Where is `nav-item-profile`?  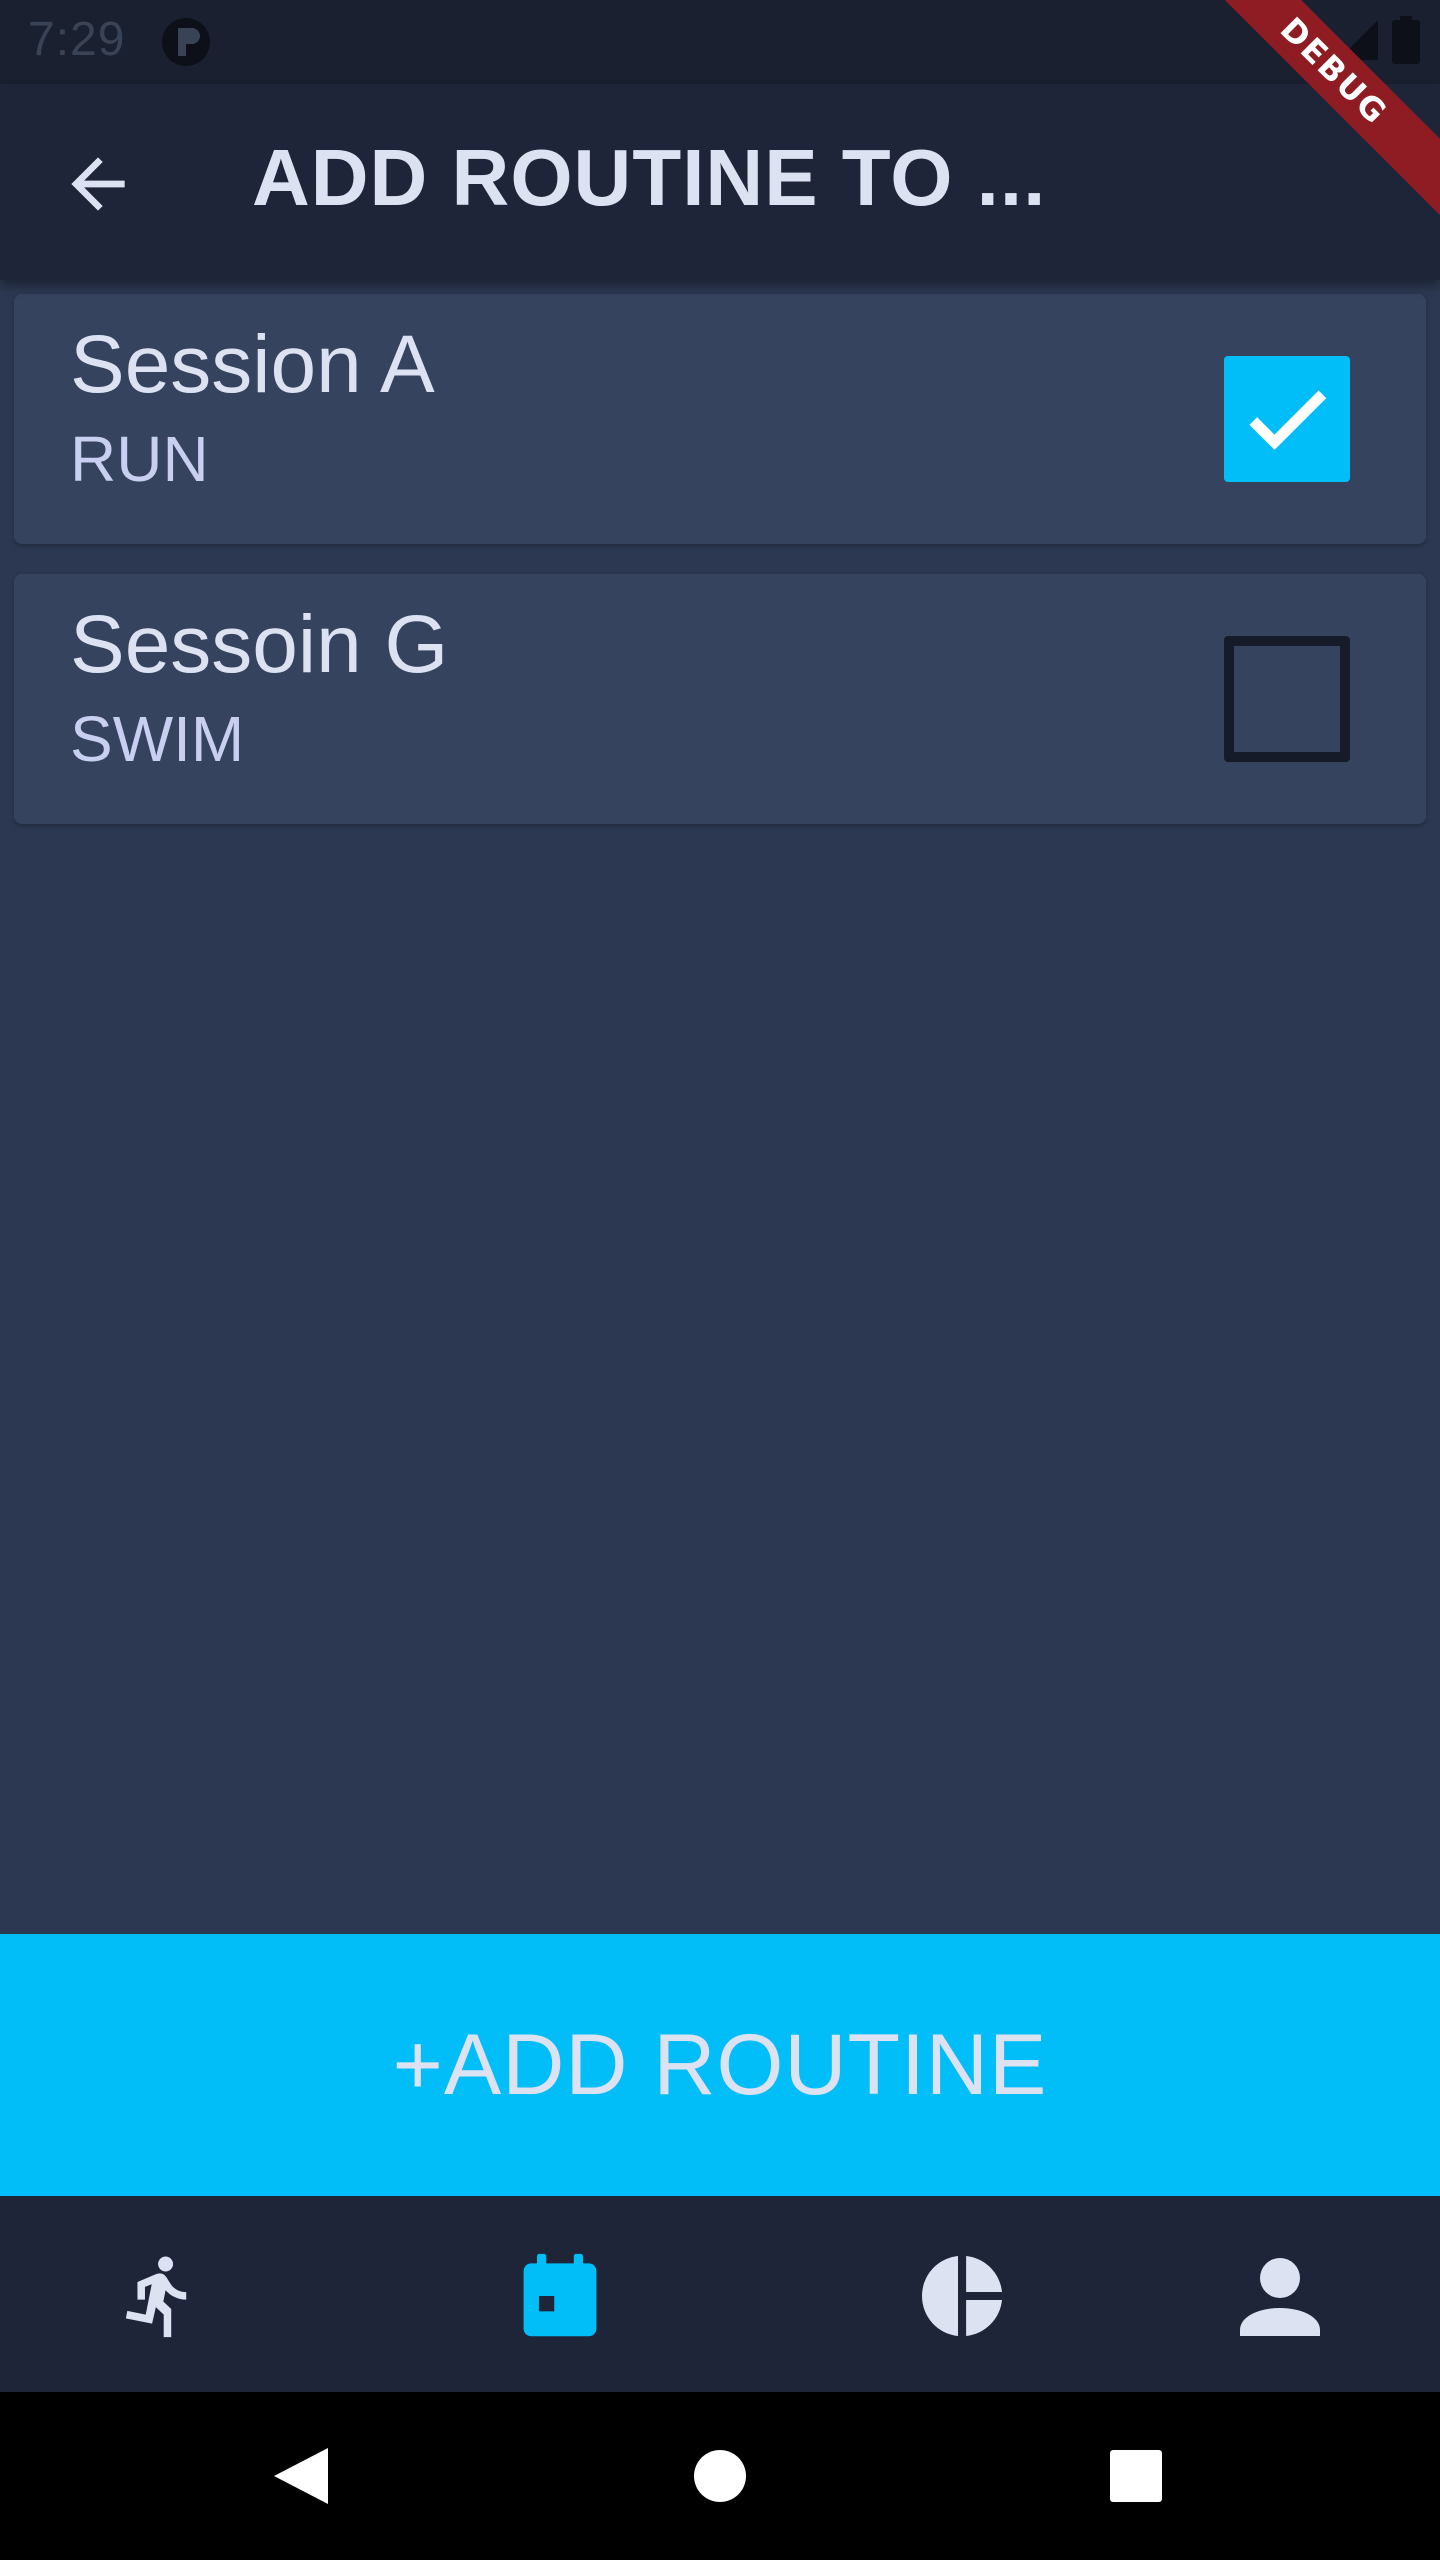 nav-item-profile is located at coordinates (1280, 2296).